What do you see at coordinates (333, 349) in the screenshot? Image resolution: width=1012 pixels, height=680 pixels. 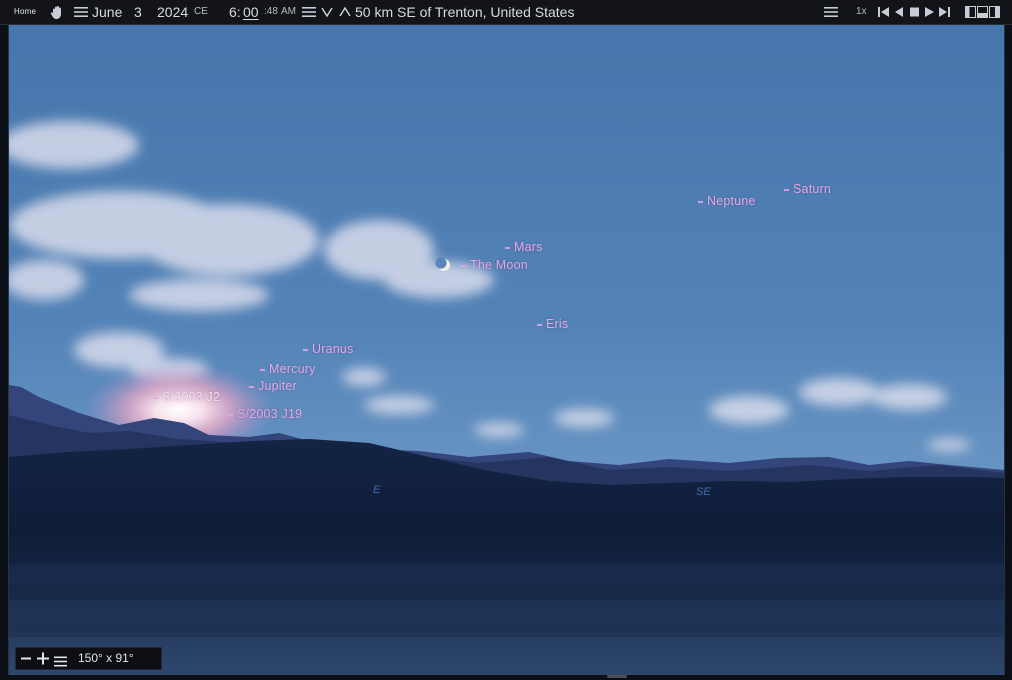 I see `label-text: Uranus` at bounding box center [333, 349].